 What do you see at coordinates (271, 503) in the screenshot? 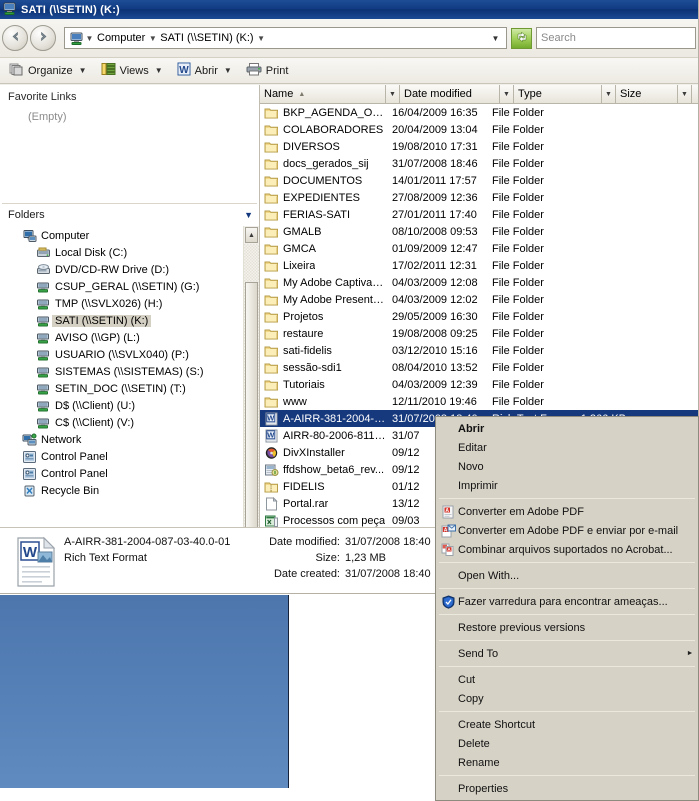
I see `generic-file-icon` at bounding box center [271, 503].